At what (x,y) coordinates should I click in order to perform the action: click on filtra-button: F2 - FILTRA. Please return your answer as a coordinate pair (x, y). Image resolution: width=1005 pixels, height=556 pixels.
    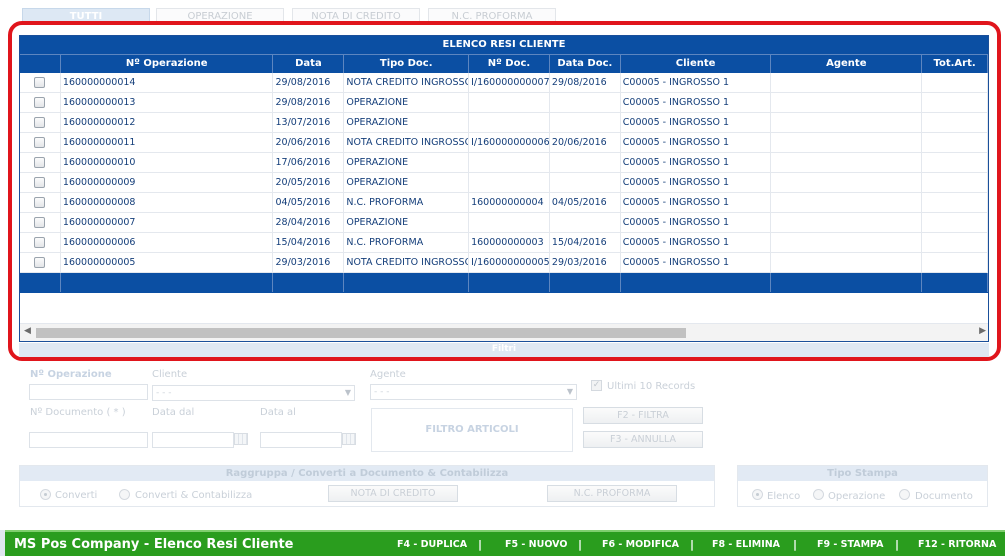
    Looking at the image, I should click on (643, 415).